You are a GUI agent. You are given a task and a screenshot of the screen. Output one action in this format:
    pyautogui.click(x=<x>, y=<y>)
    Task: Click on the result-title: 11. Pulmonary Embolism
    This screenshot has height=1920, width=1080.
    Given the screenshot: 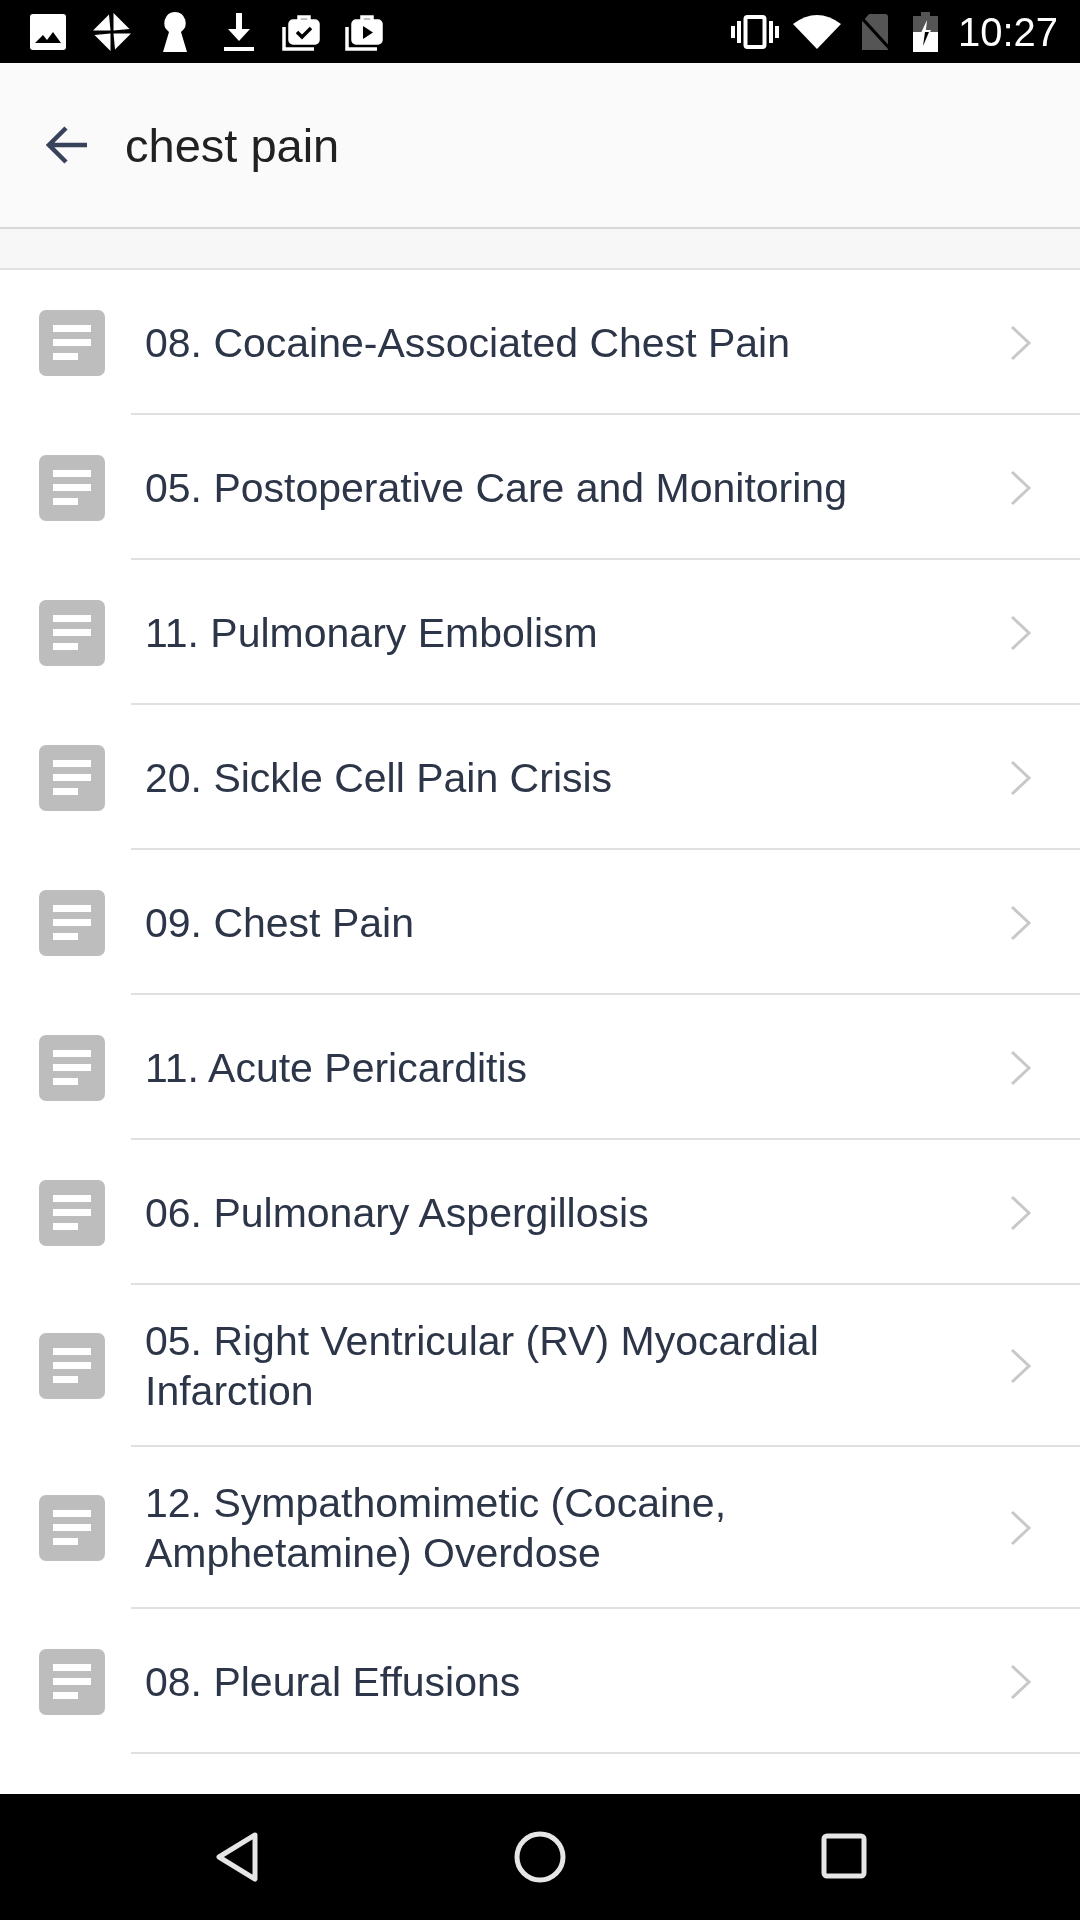 What is the action you would take?
    pyautogui.click(x=372, y=633)
    